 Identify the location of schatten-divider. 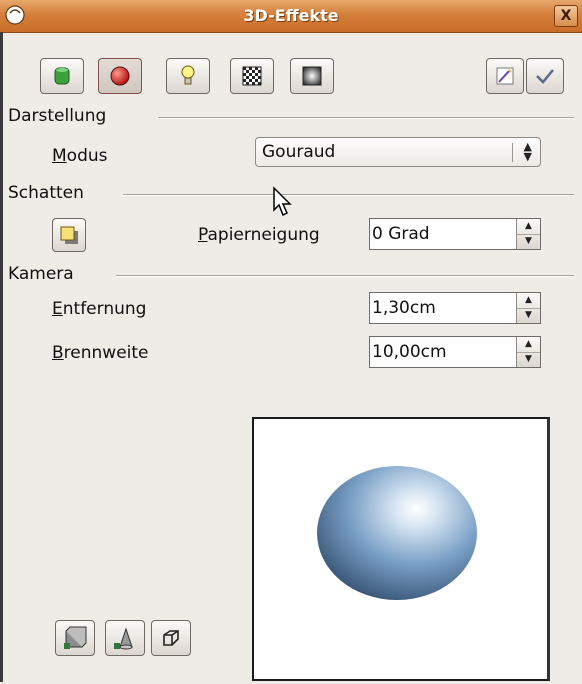
(348, 195).